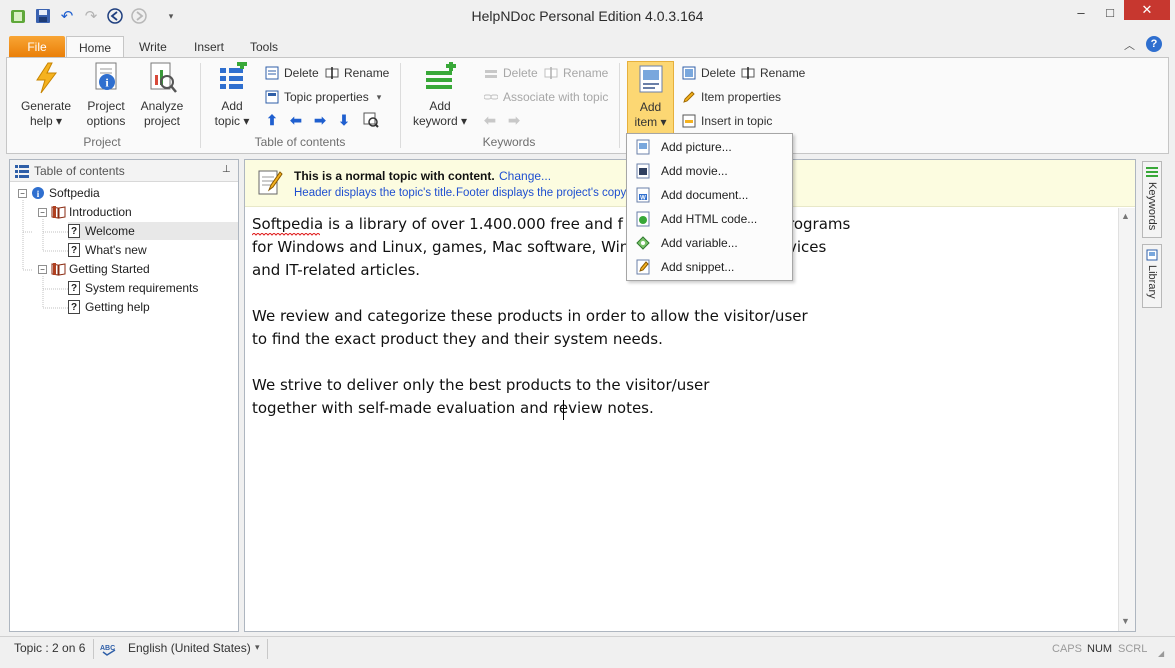  I want to click on add-topic-button: Add topic ▾, so click(232, 98).